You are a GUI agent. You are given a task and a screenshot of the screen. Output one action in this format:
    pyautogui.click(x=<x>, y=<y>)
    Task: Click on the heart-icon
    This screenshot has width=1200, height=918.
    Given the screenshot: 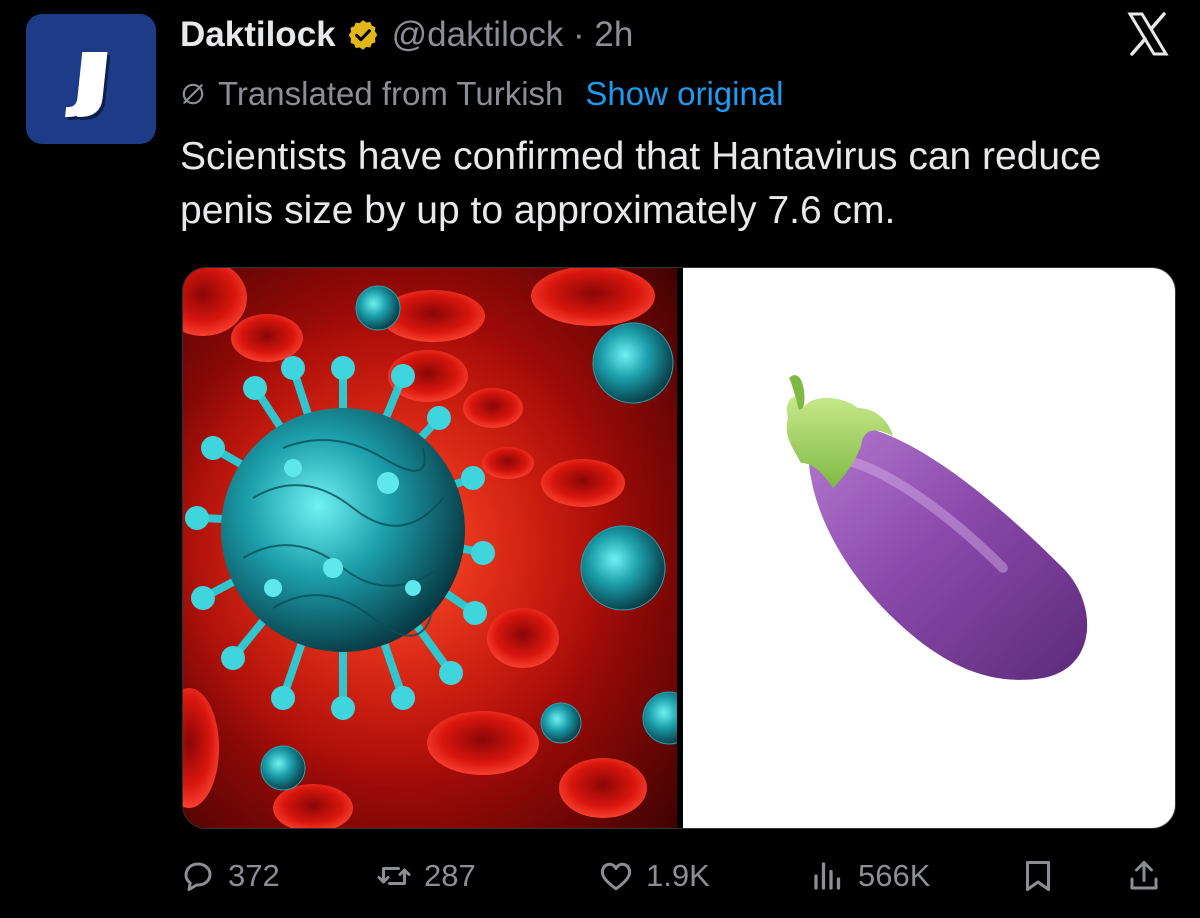 What is the action you would take?
    pyautogui.click(x=616, y=876)
    